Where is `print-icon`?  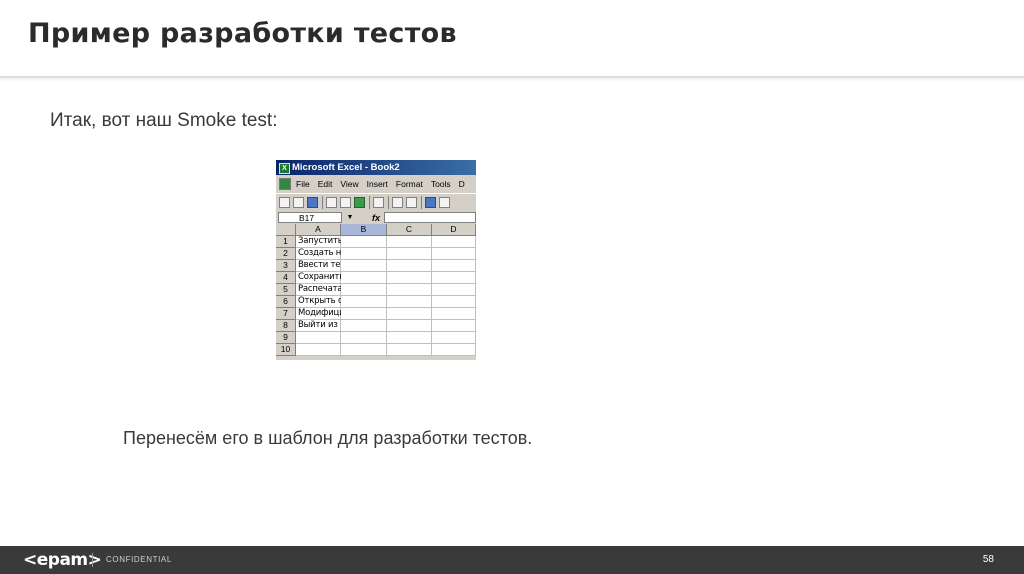 print-icon is located at coordinates (331, 202).